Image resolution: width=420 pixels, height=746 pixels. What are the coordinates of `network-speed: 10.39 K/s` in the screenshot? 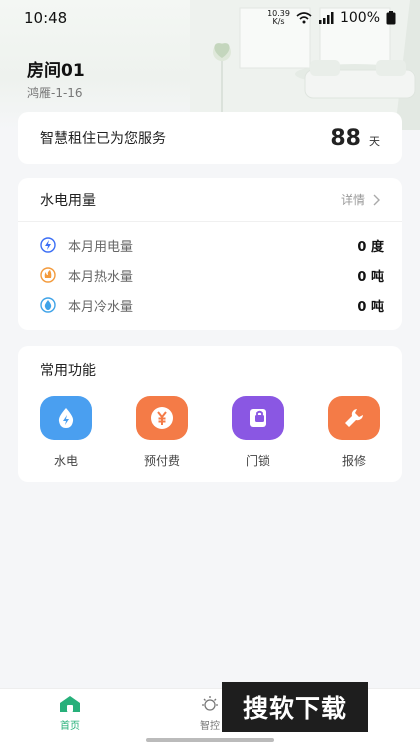 It's located at (278, 18).